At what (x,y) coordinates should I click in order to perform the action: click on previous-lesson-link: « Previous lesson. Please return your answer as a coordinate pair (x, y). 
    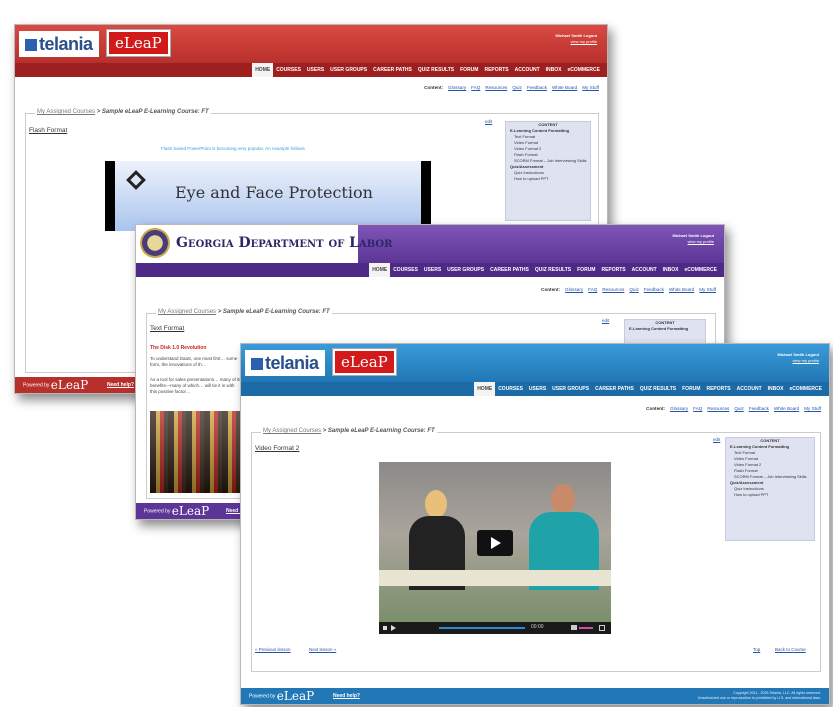
    Looking at the image, I should click on (273, 649).